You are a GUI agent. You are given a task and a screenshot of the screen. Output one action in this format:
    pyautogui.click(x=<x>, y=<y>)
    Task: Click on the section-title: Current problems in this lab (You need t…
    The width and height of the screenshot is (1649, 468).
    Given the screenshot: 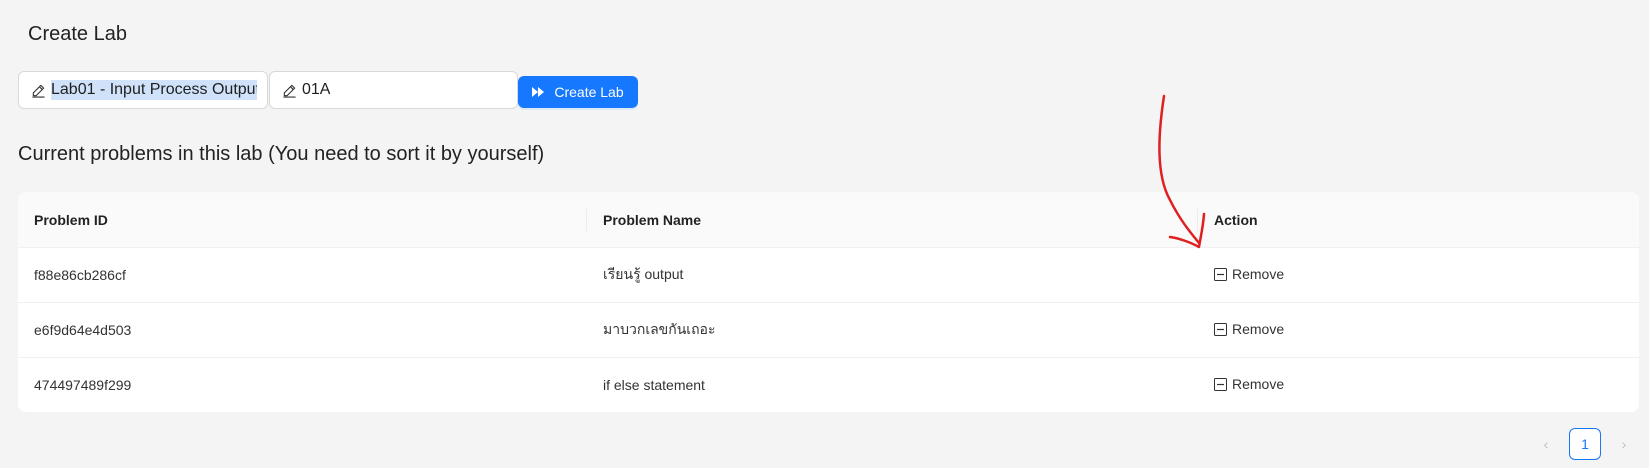 What is the action you would take?
    pyautogui.click(x=281, y=154)
    